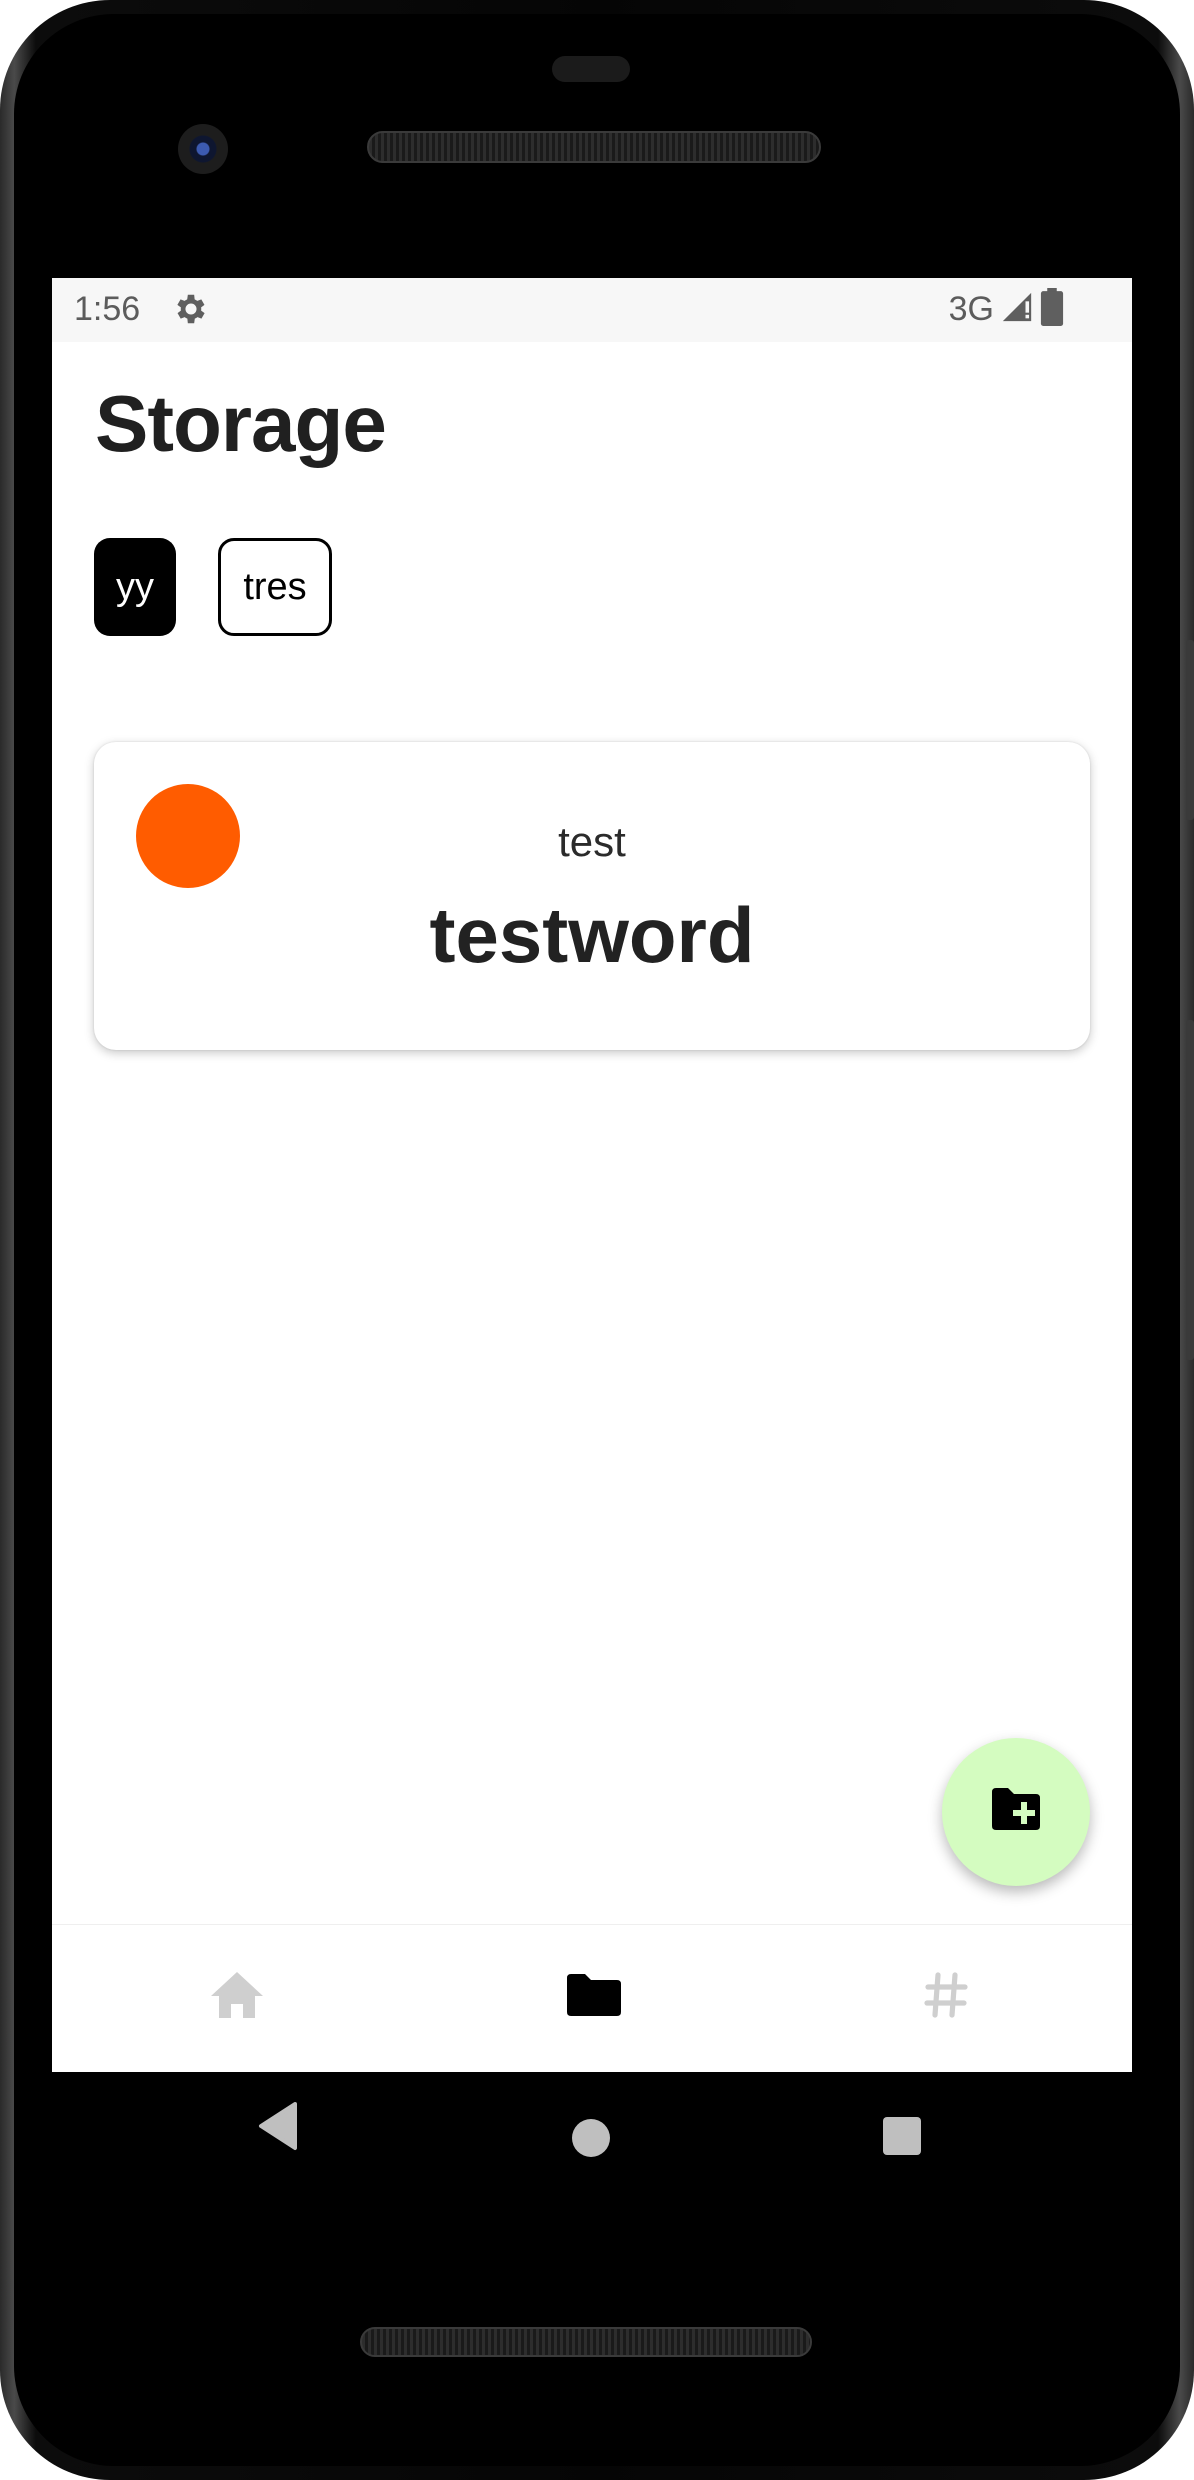  I want to click on filter-chip-label: yy, so click(135, 586).